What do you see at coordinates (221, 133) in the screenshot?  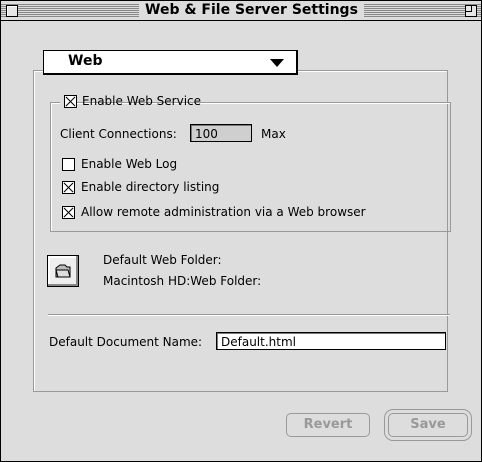 I see `client-connections-input: 100` at bounding box center [221, 133].